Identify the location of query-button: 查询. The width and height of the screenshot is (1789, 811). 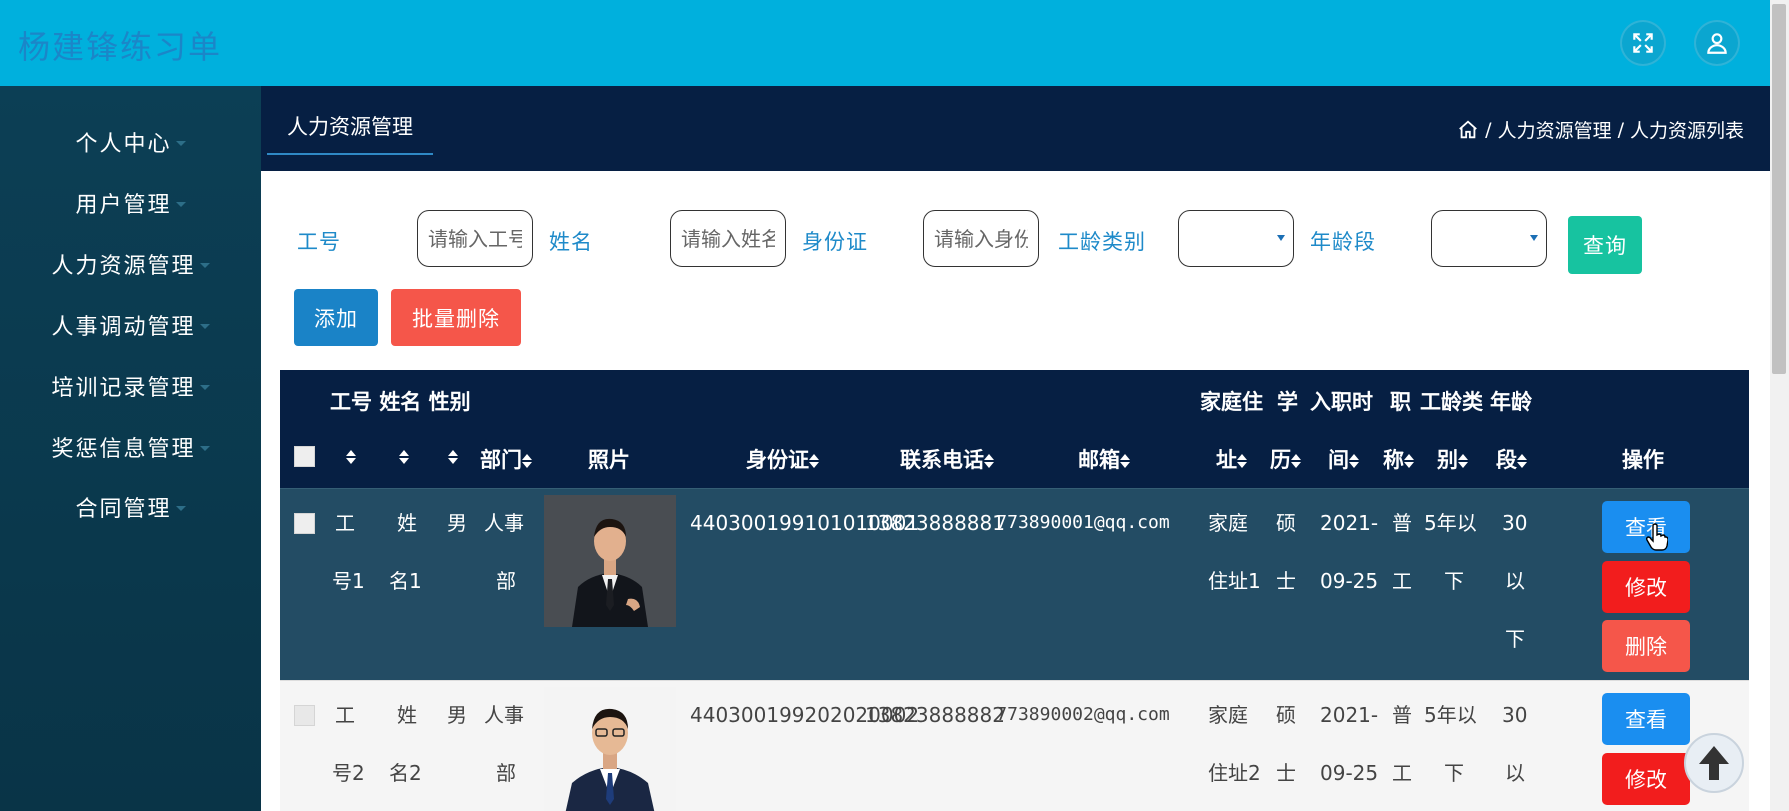
(1605, 245).